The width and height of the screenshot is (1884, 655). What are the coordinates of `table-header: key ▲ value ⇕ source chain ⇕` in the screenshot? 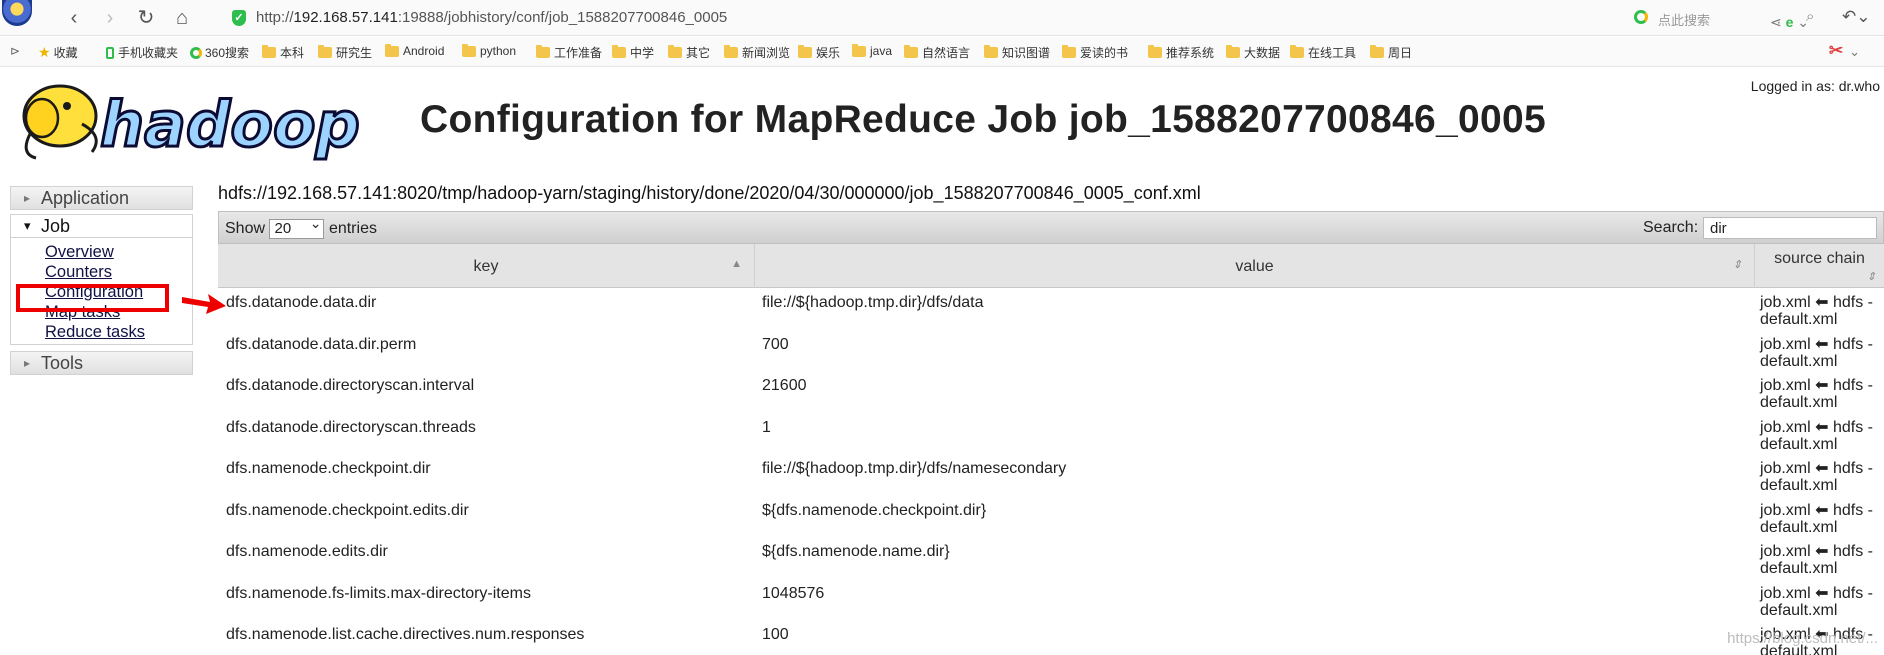 It's located at (1051, 266).